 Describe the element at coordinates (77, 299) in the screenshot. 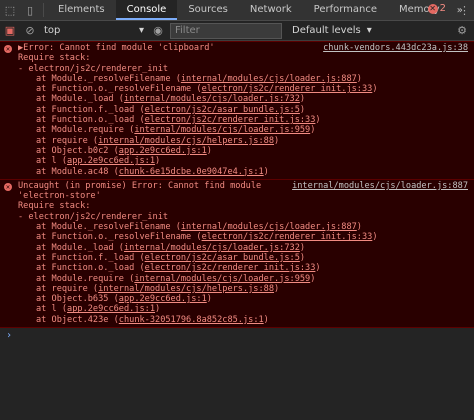

I see `frame-function: at Object.b635 (` at that location.